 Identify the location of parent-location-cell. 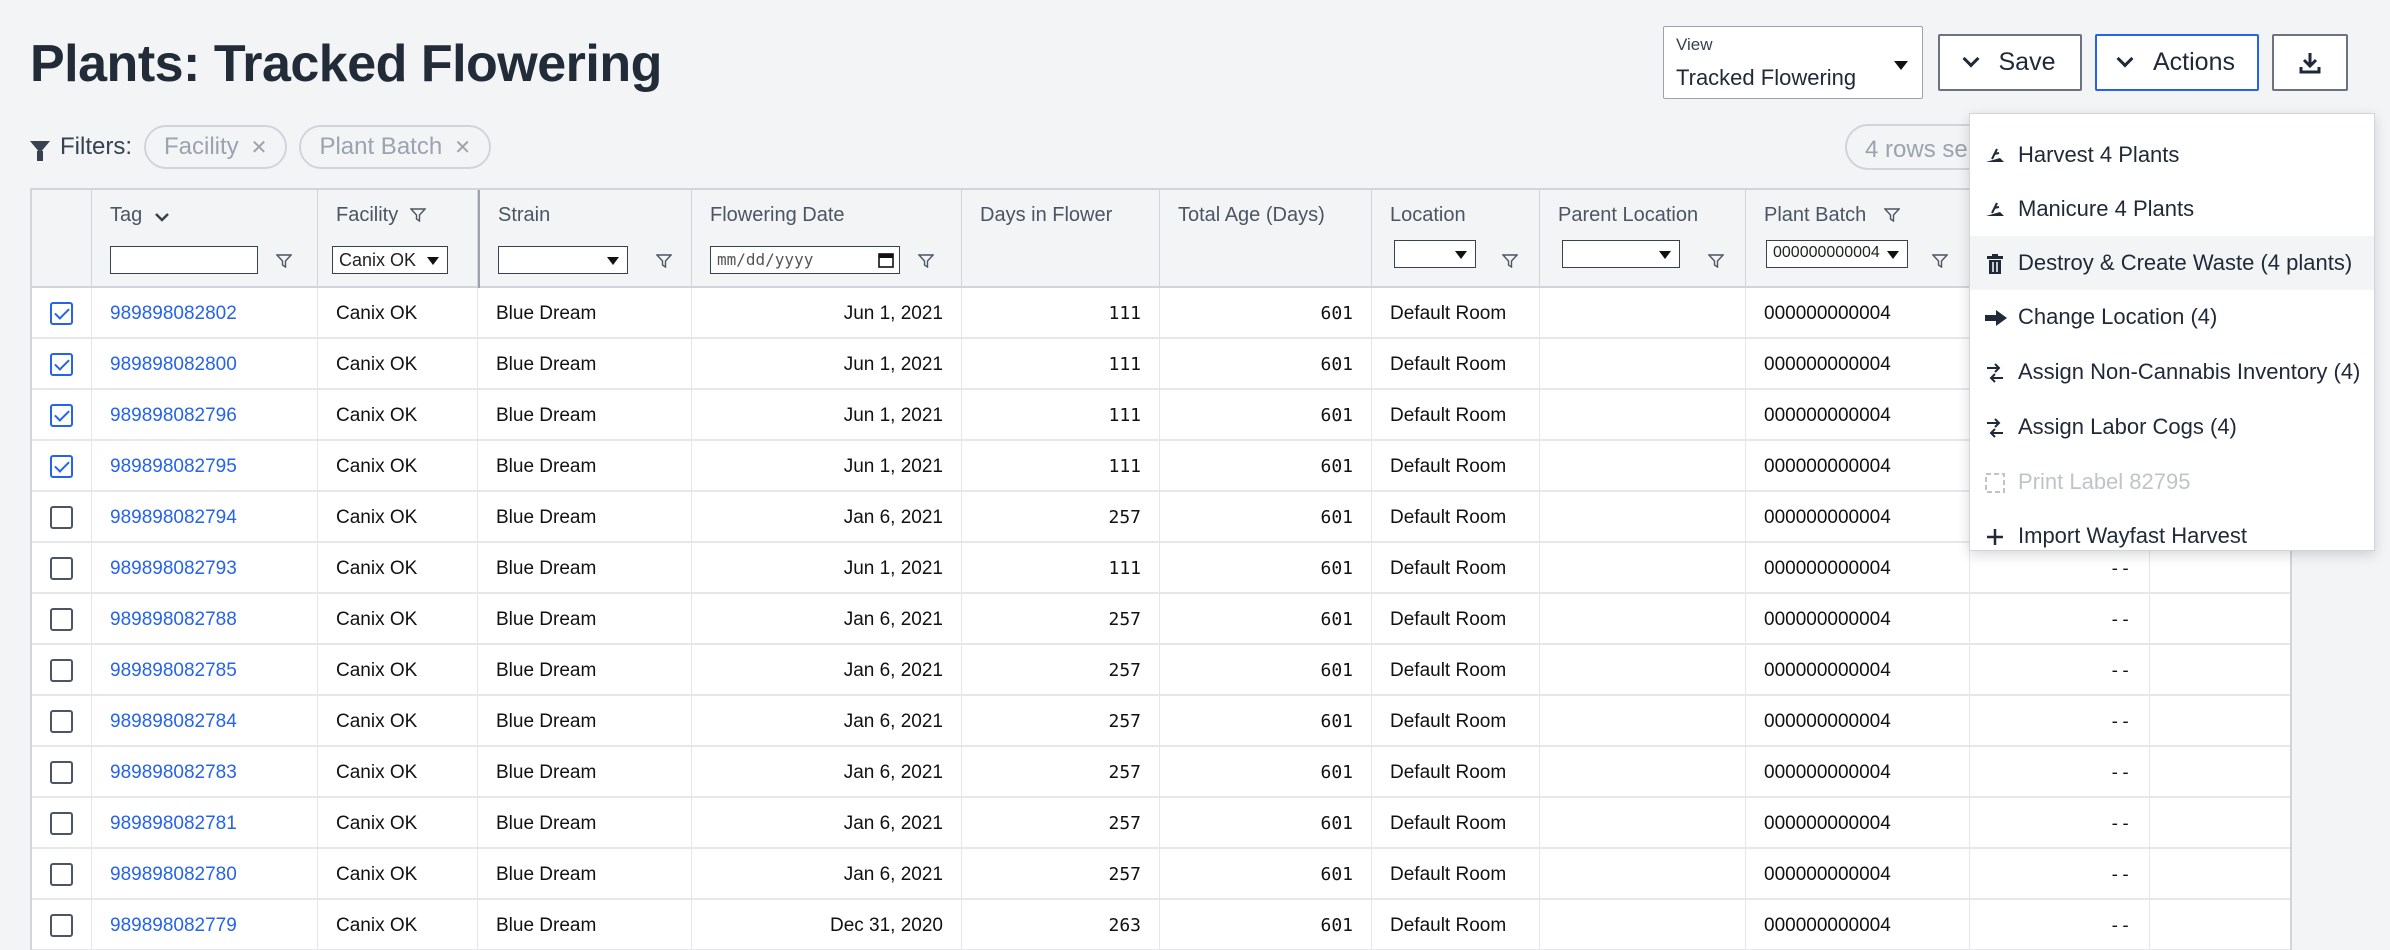
(1643, 823).